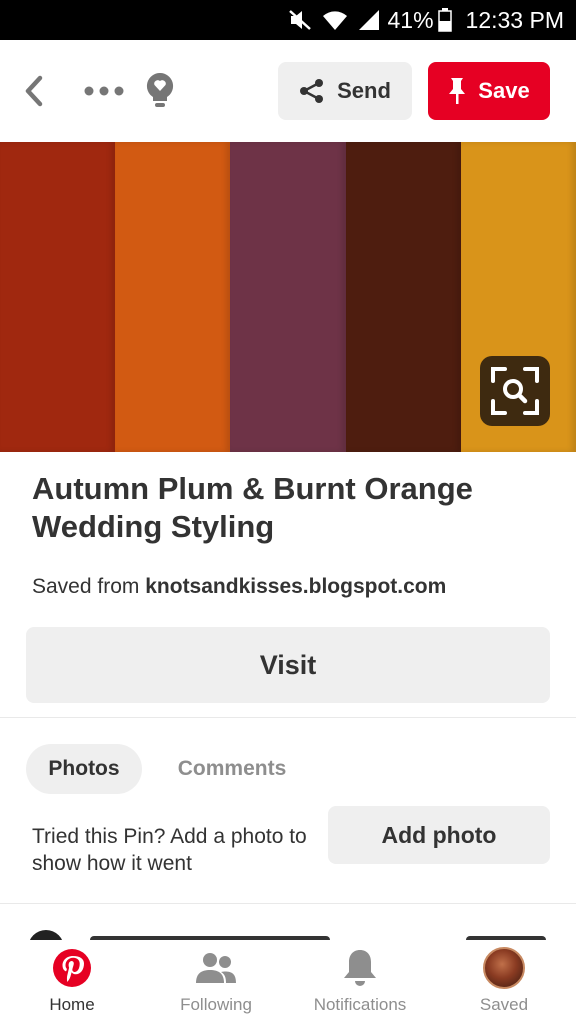 The image size is (576, 1024). I want to click on nav-home: Home, so click(72, 982).